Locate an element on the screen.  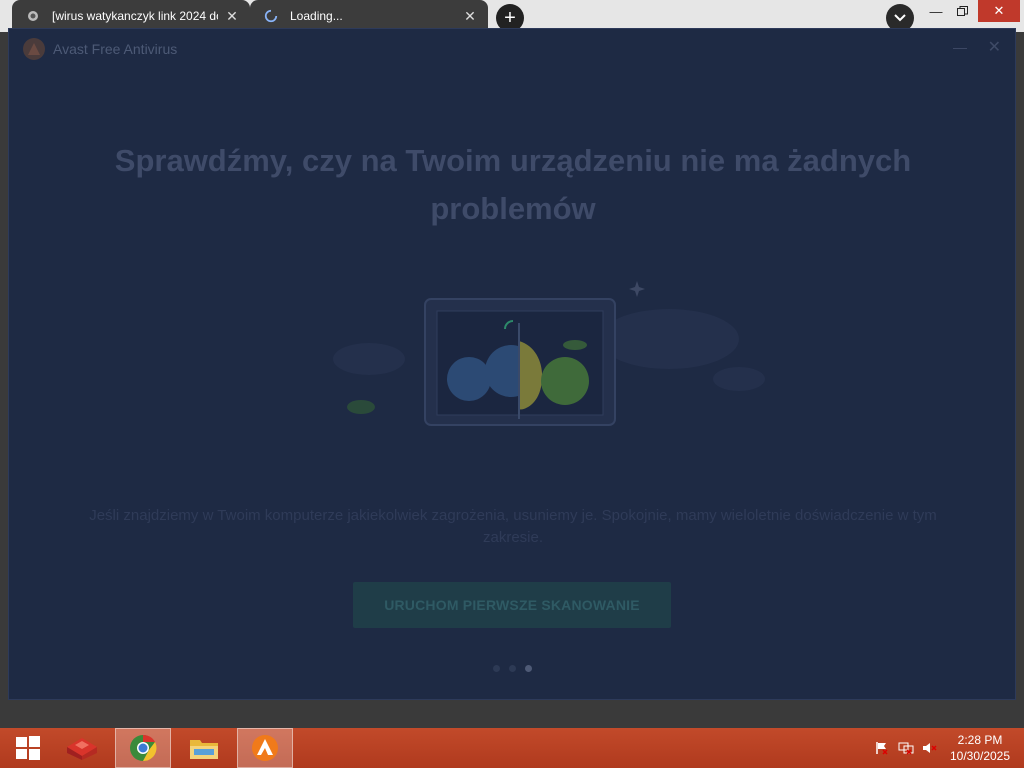
window-minimize-button: — is located at coordinates (936, 11).